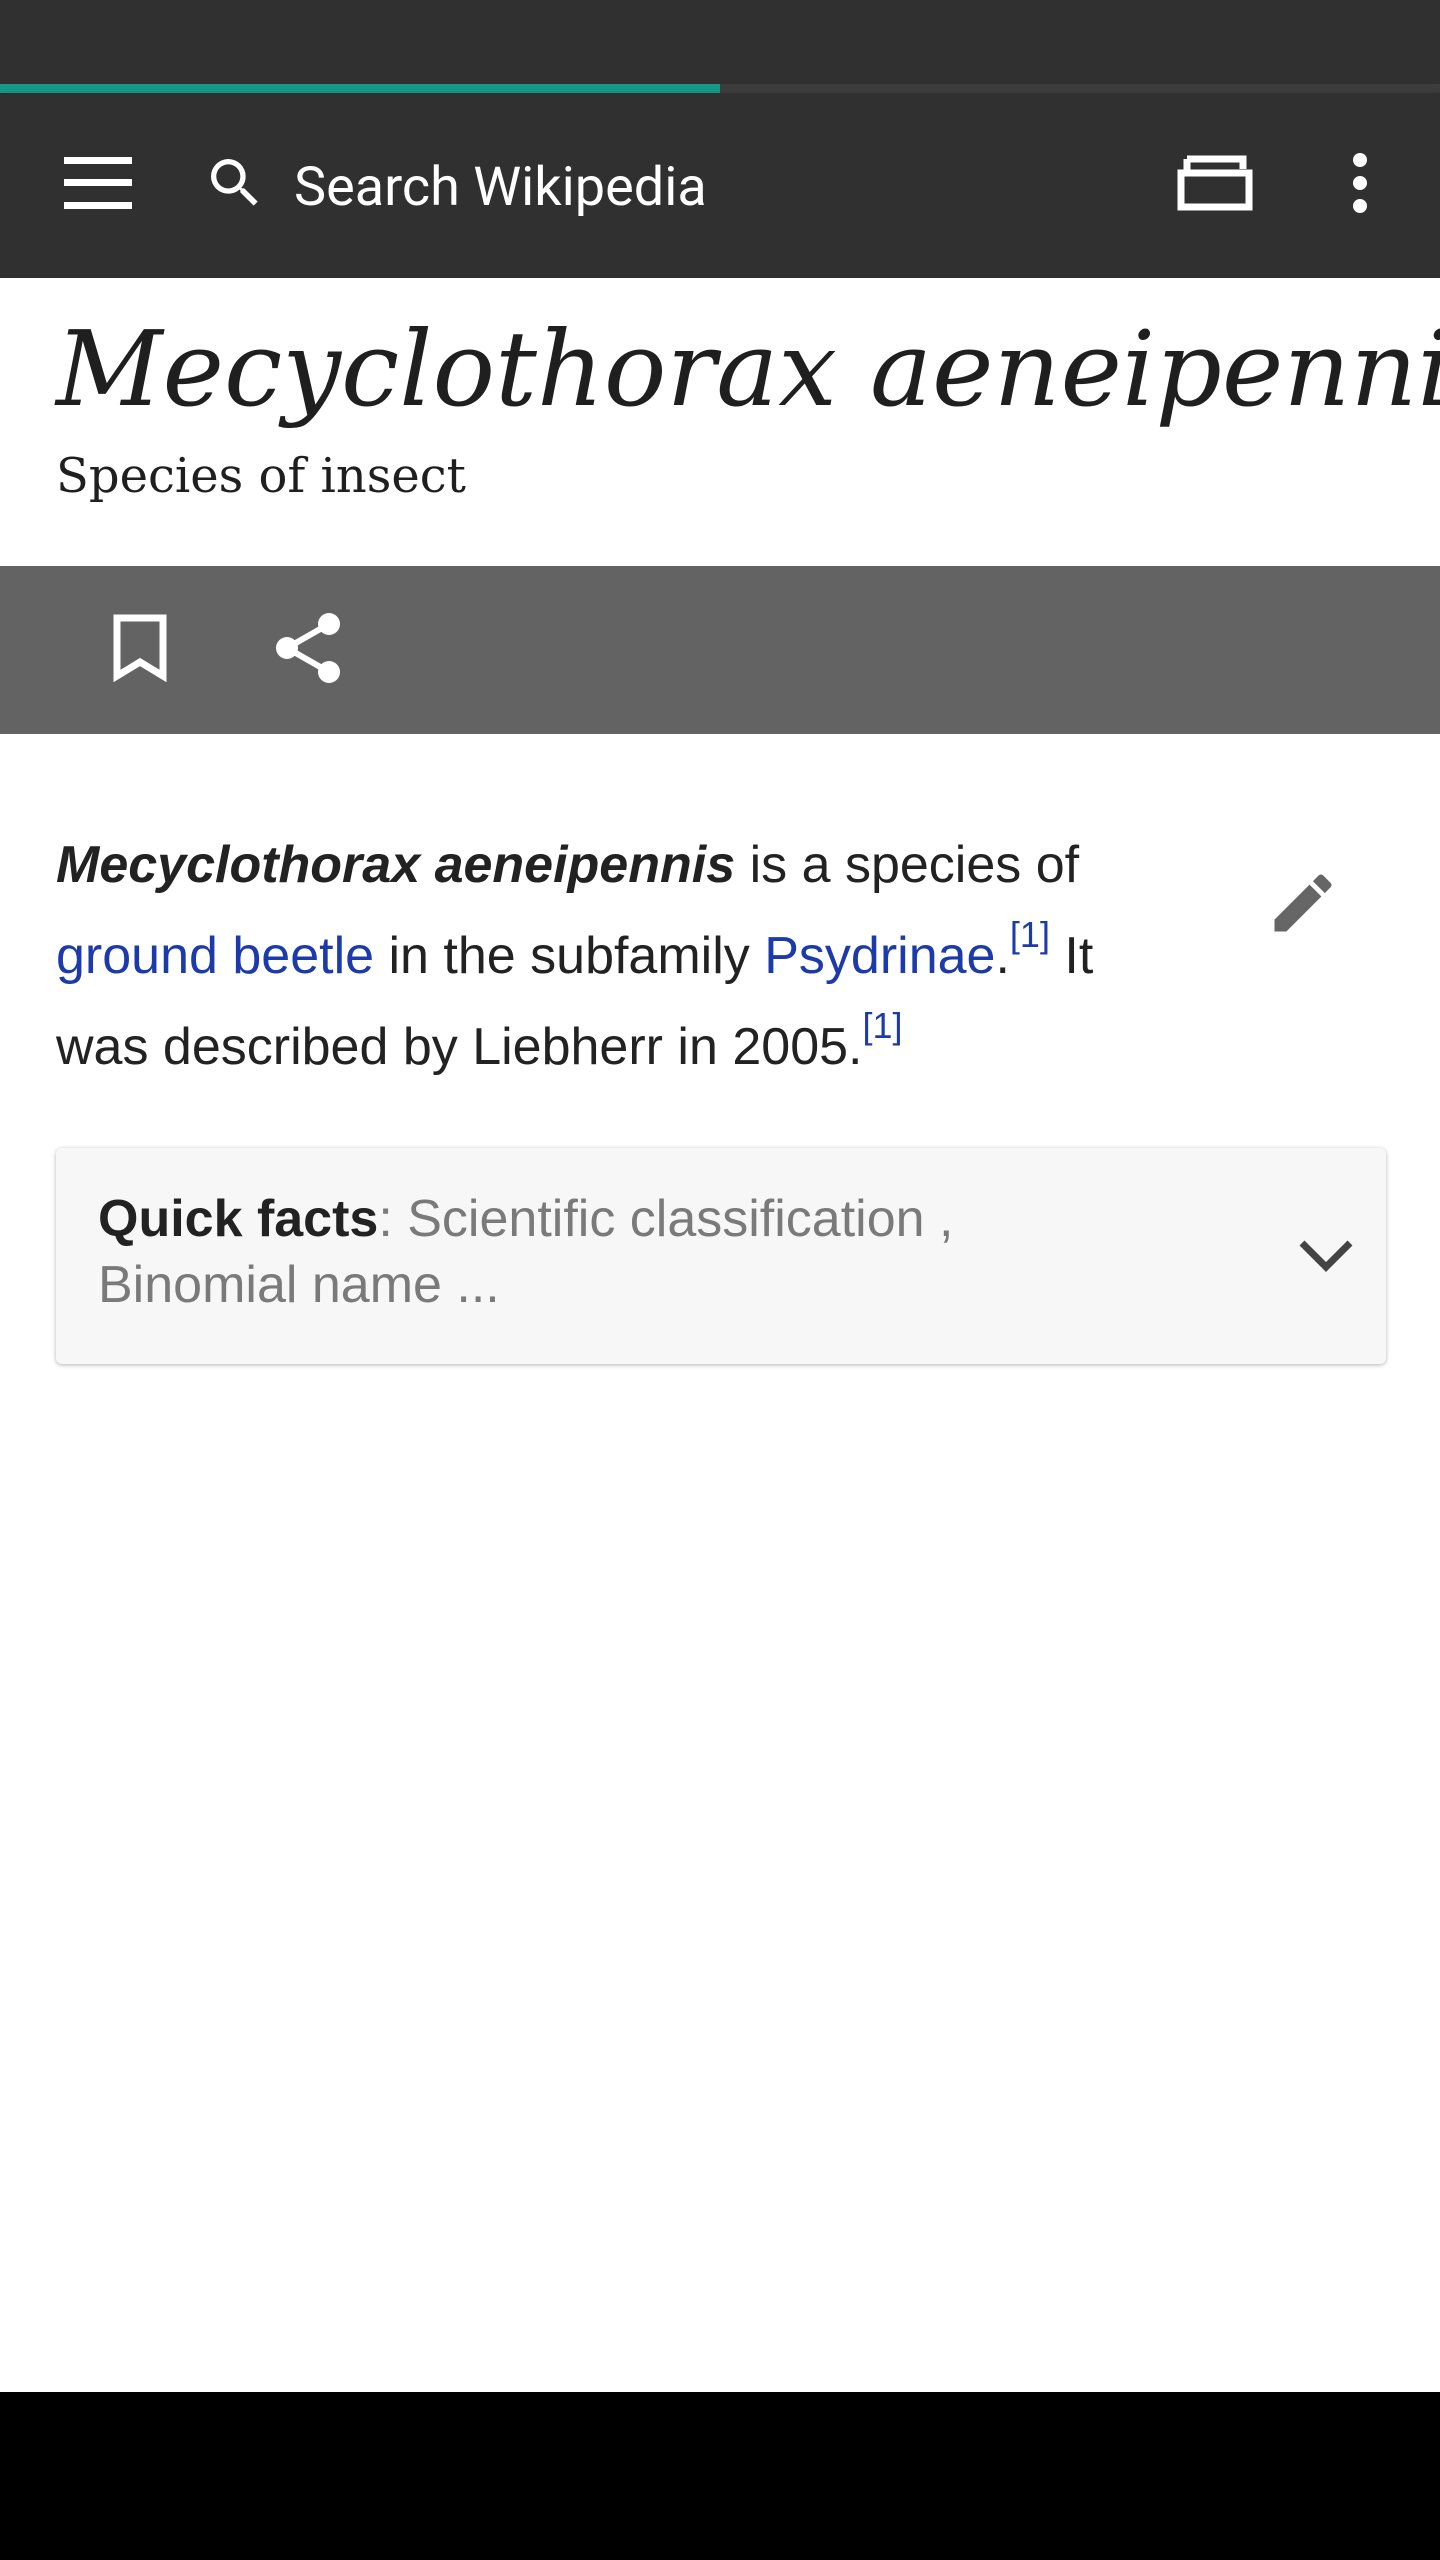  I want to click on expand-quick-facts-button, so click(1326, 1258).